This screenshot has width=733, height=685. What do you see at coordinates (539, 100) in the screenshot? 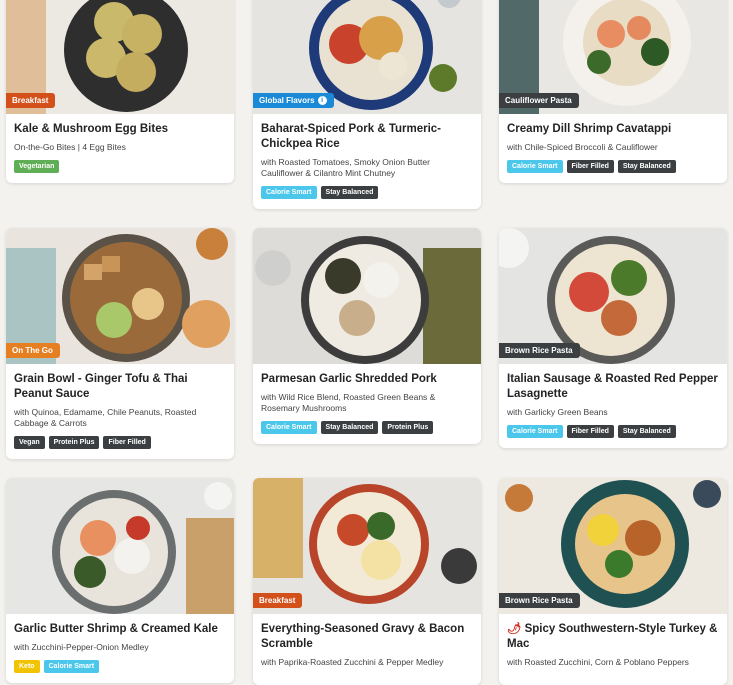
I see `category-tag: Cauliflower Pasta` at bounding box center [539, 100].